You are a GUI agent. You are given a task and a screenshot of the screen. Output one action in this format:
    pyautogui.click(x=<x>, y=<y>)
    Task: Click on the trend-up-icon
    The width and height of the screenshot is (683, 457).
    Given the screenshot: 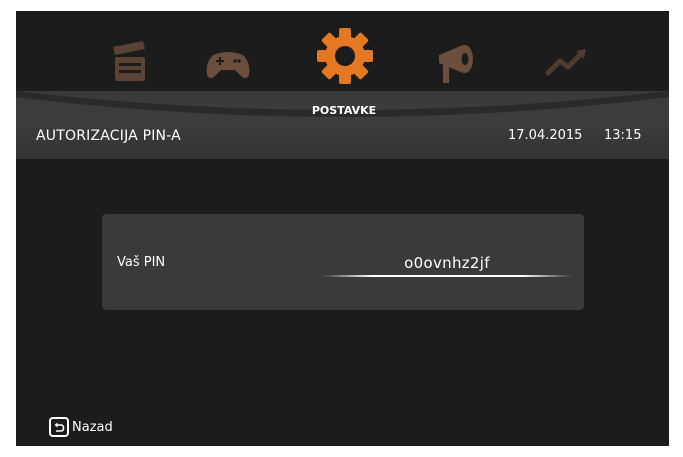 What is the action you would take?
    pyautogui.click(x=569, y=62)
    